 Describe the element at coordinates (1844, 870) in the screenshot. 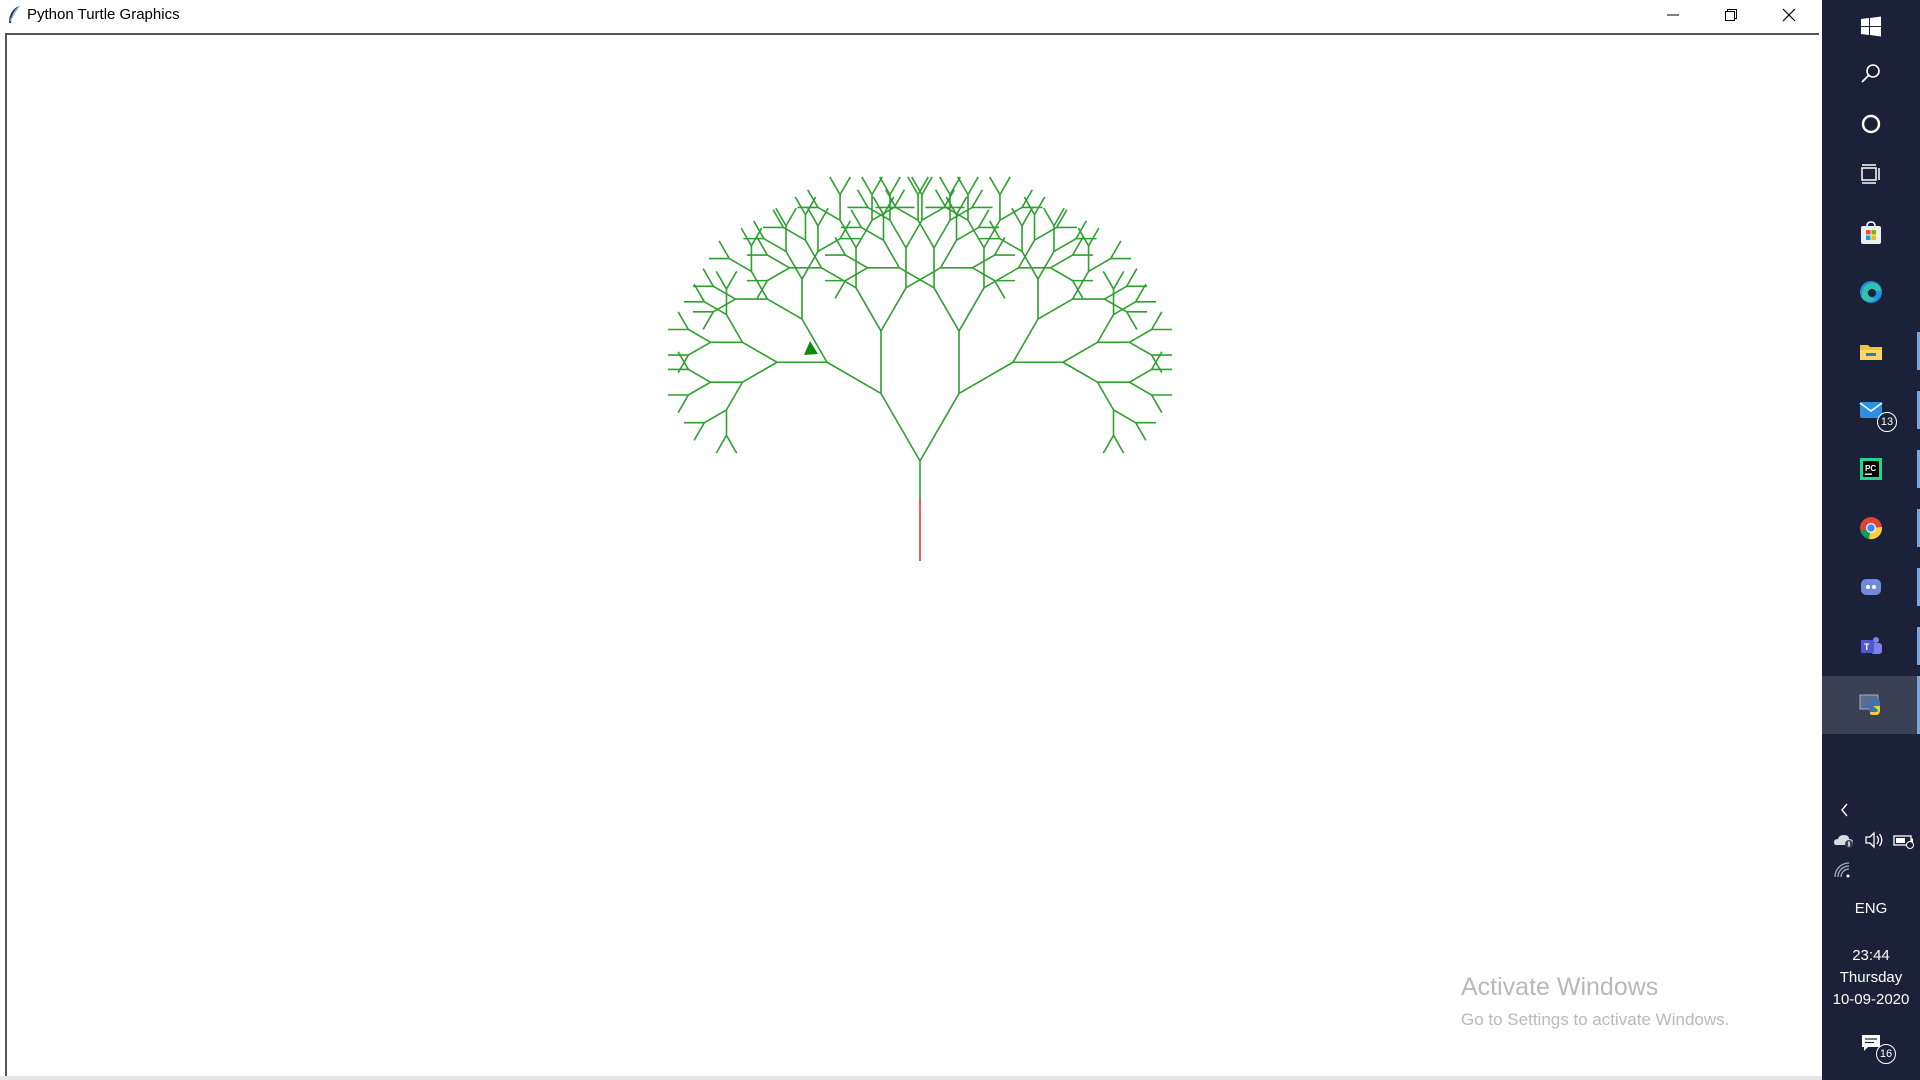

I see `wifi-icon` at that location.